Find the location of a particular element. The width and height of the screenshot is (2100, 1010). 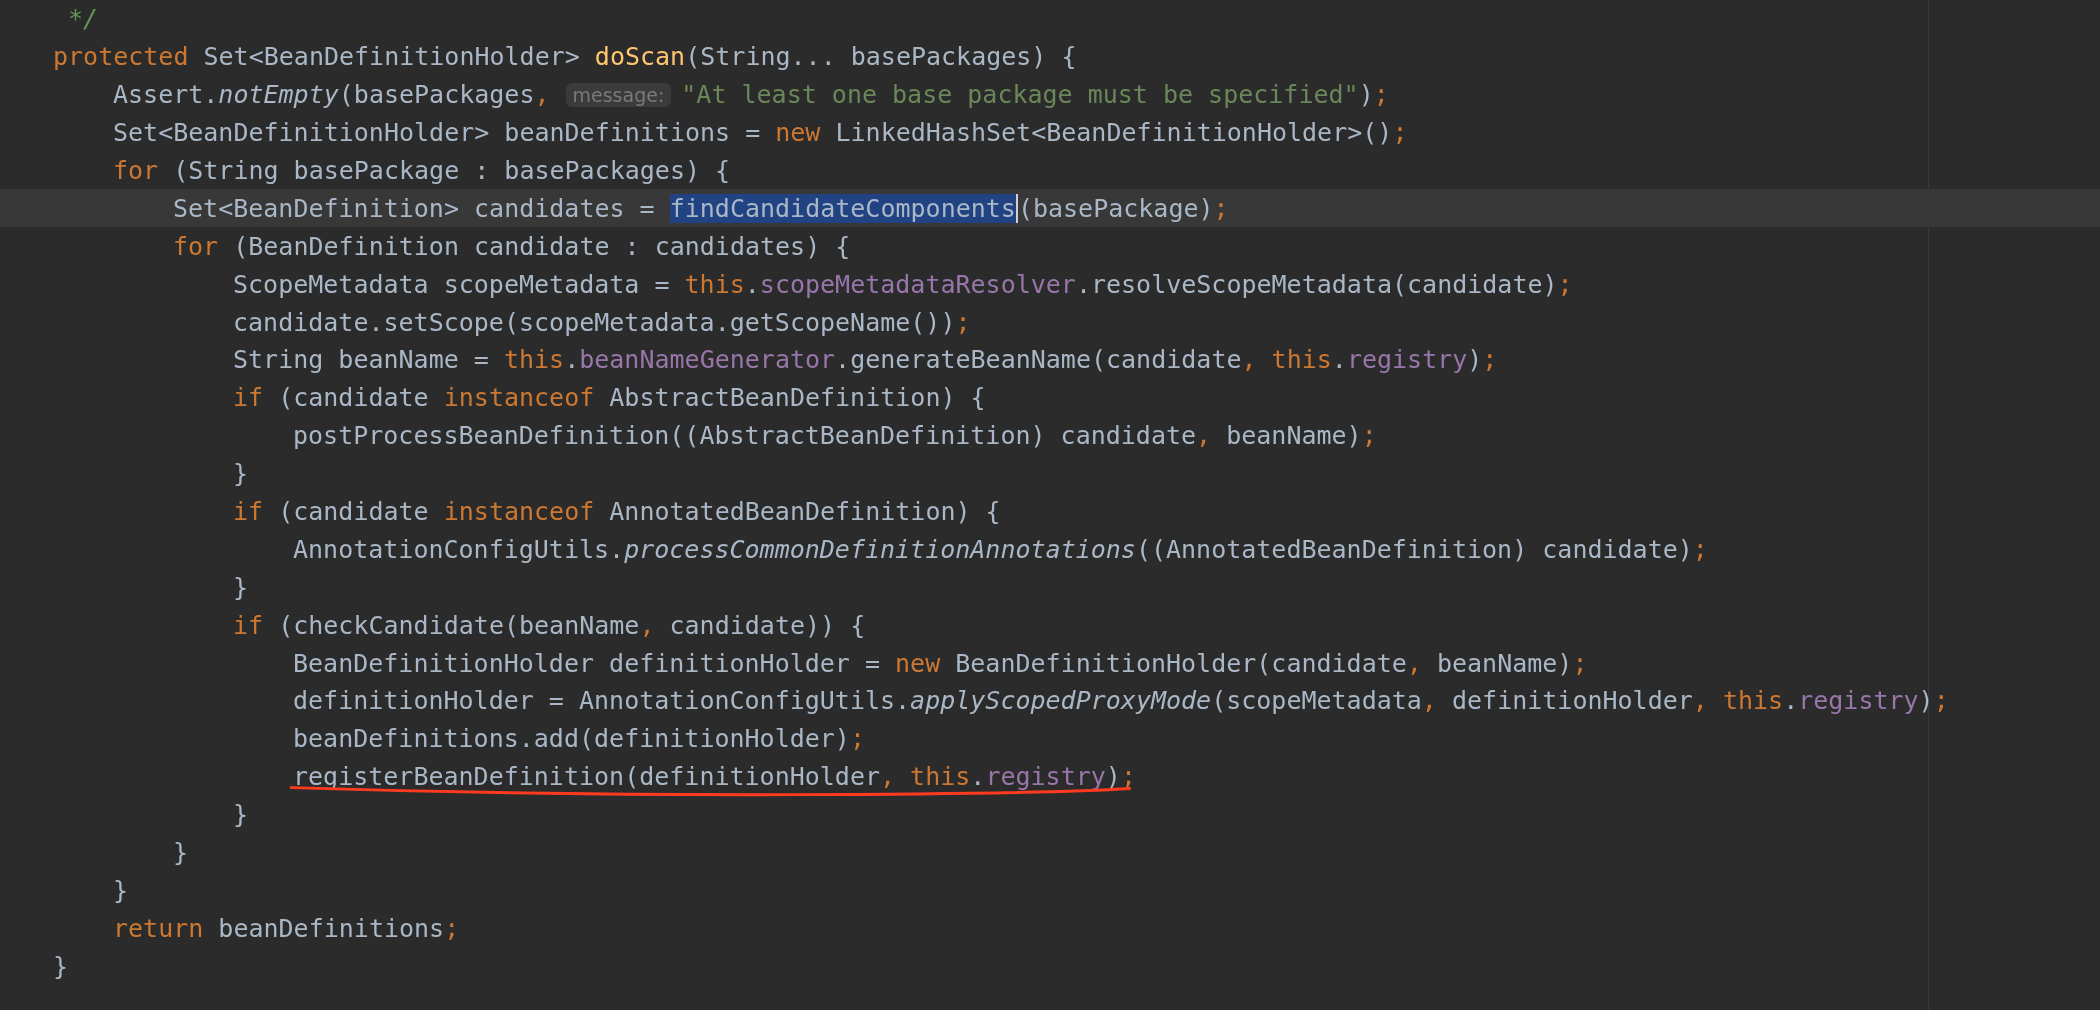

code-text: for (String basePackage : basePackages) { is located at coordinates (422, 170).